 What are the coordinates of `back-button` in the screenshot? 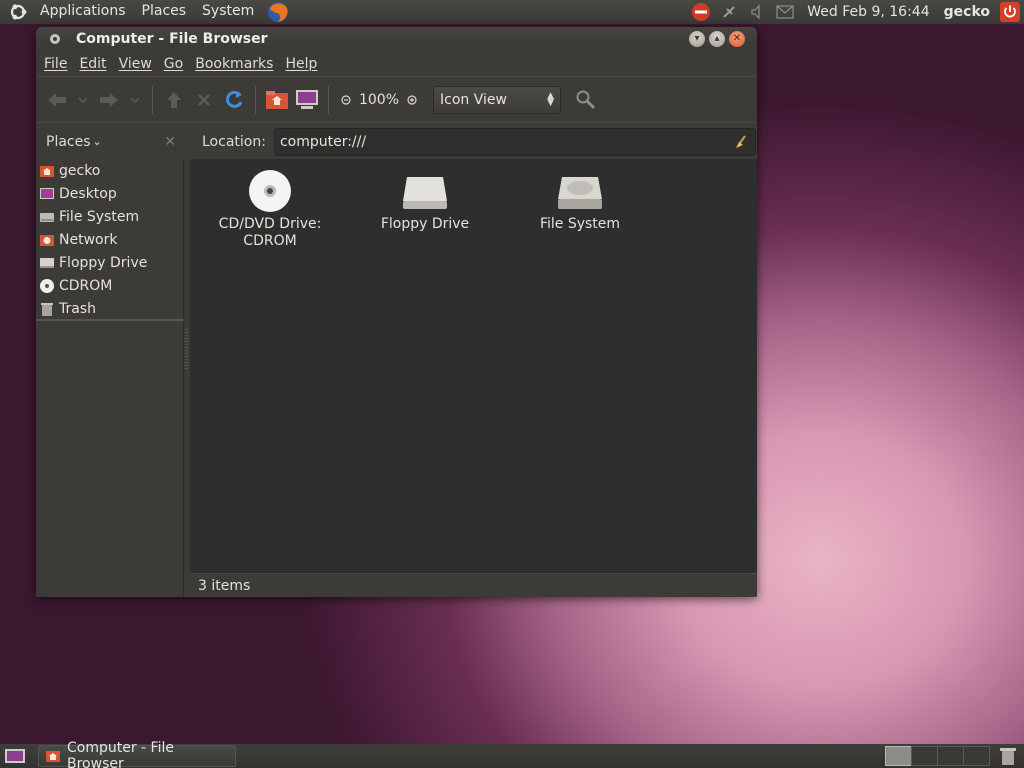 It's located at (57, 100).